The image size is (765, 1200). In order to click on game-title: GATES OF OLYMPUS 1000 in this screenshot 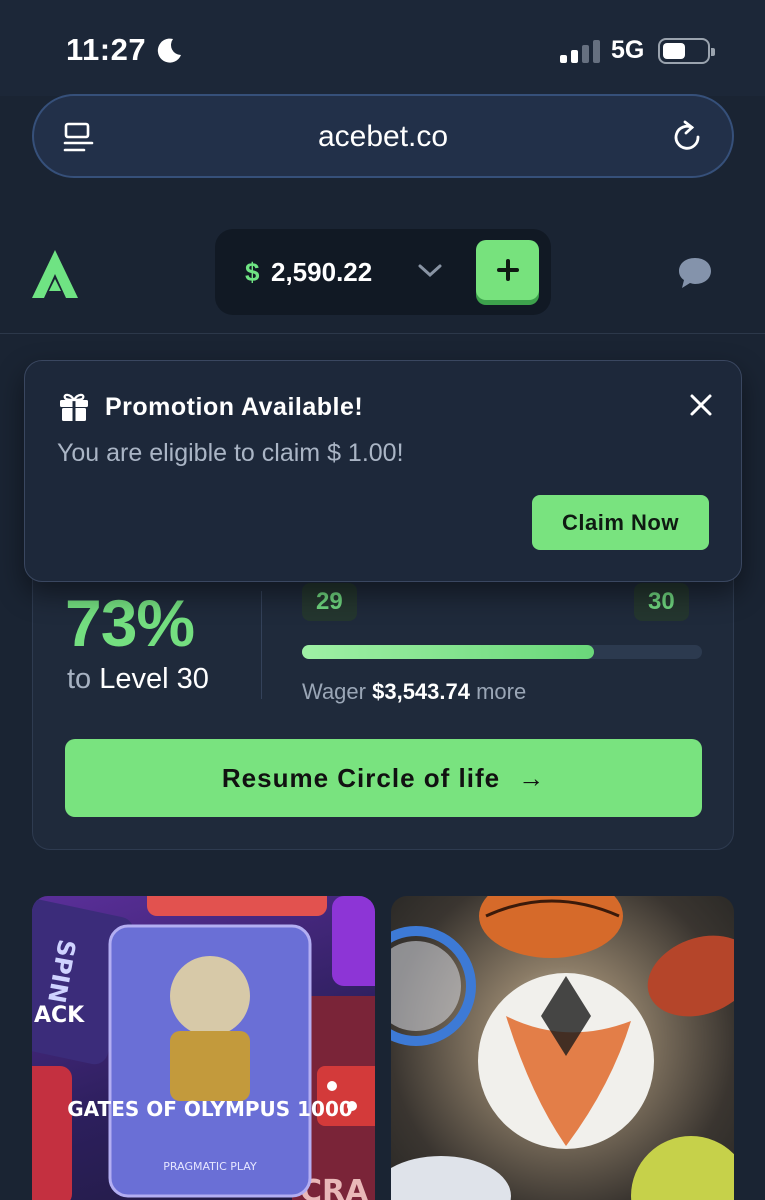, I will do `click(210, 1109)`.